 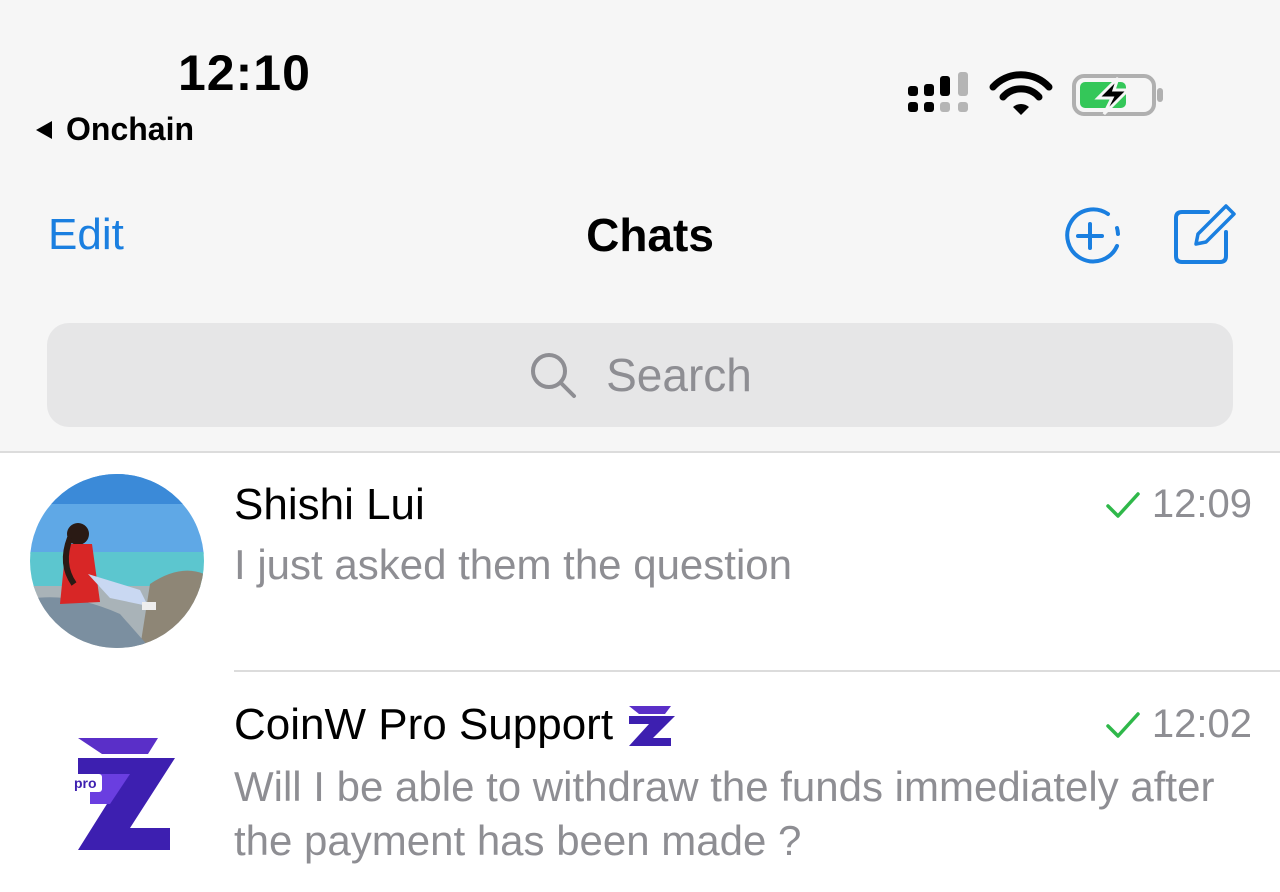 I want to click on logo-pro-text: pro, so click(x=85, y=783).